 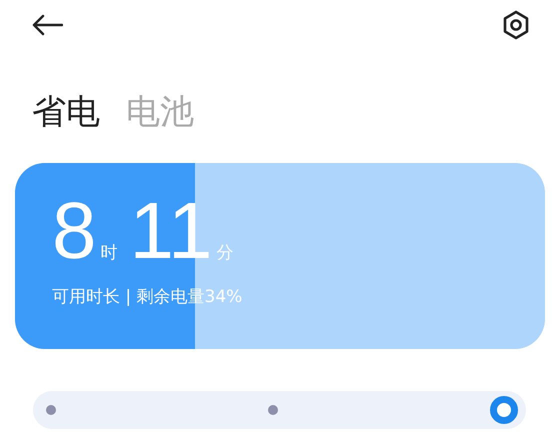 I want to click on tab: 省电, so click(x=66, y=112).